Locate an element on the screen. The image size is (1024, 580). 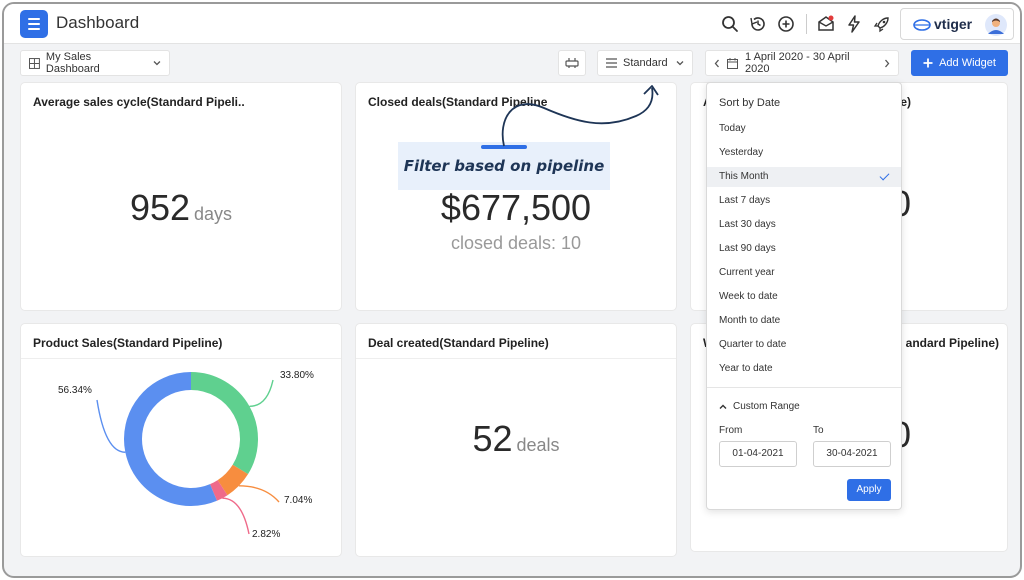
date-option: This Month is located at coordinates (804, 177).